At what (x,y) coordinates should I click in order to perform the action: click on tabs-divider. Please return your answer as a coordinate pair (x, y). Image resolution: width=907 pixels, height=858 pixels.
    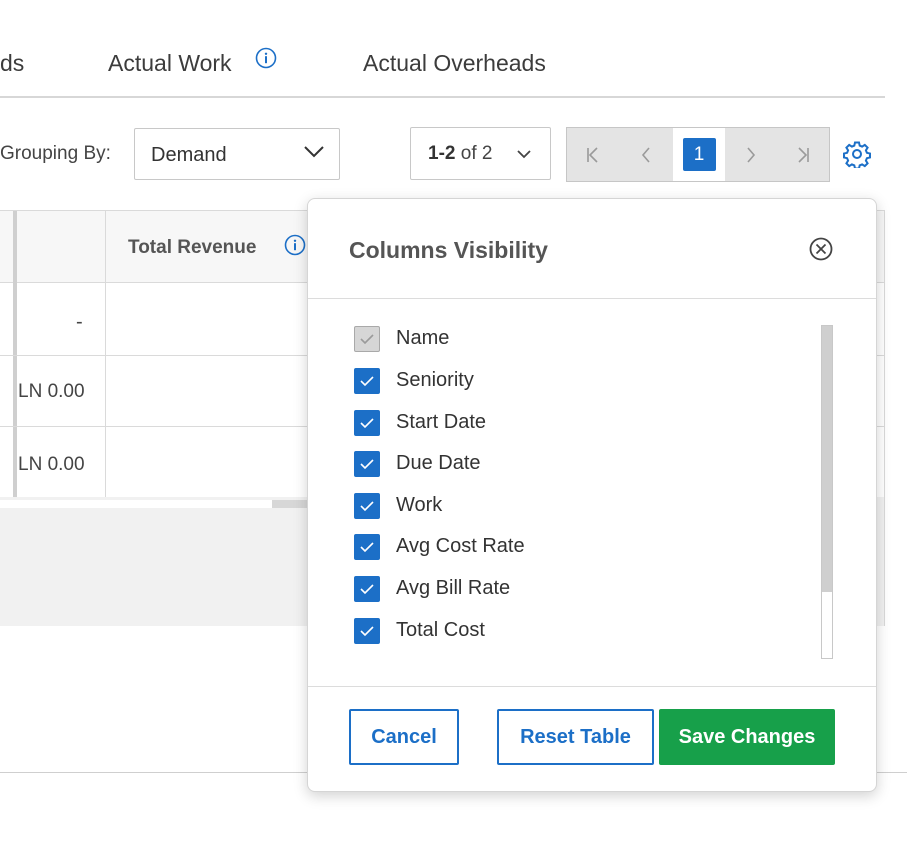
    Looking at the image, I should click on (442, 97).